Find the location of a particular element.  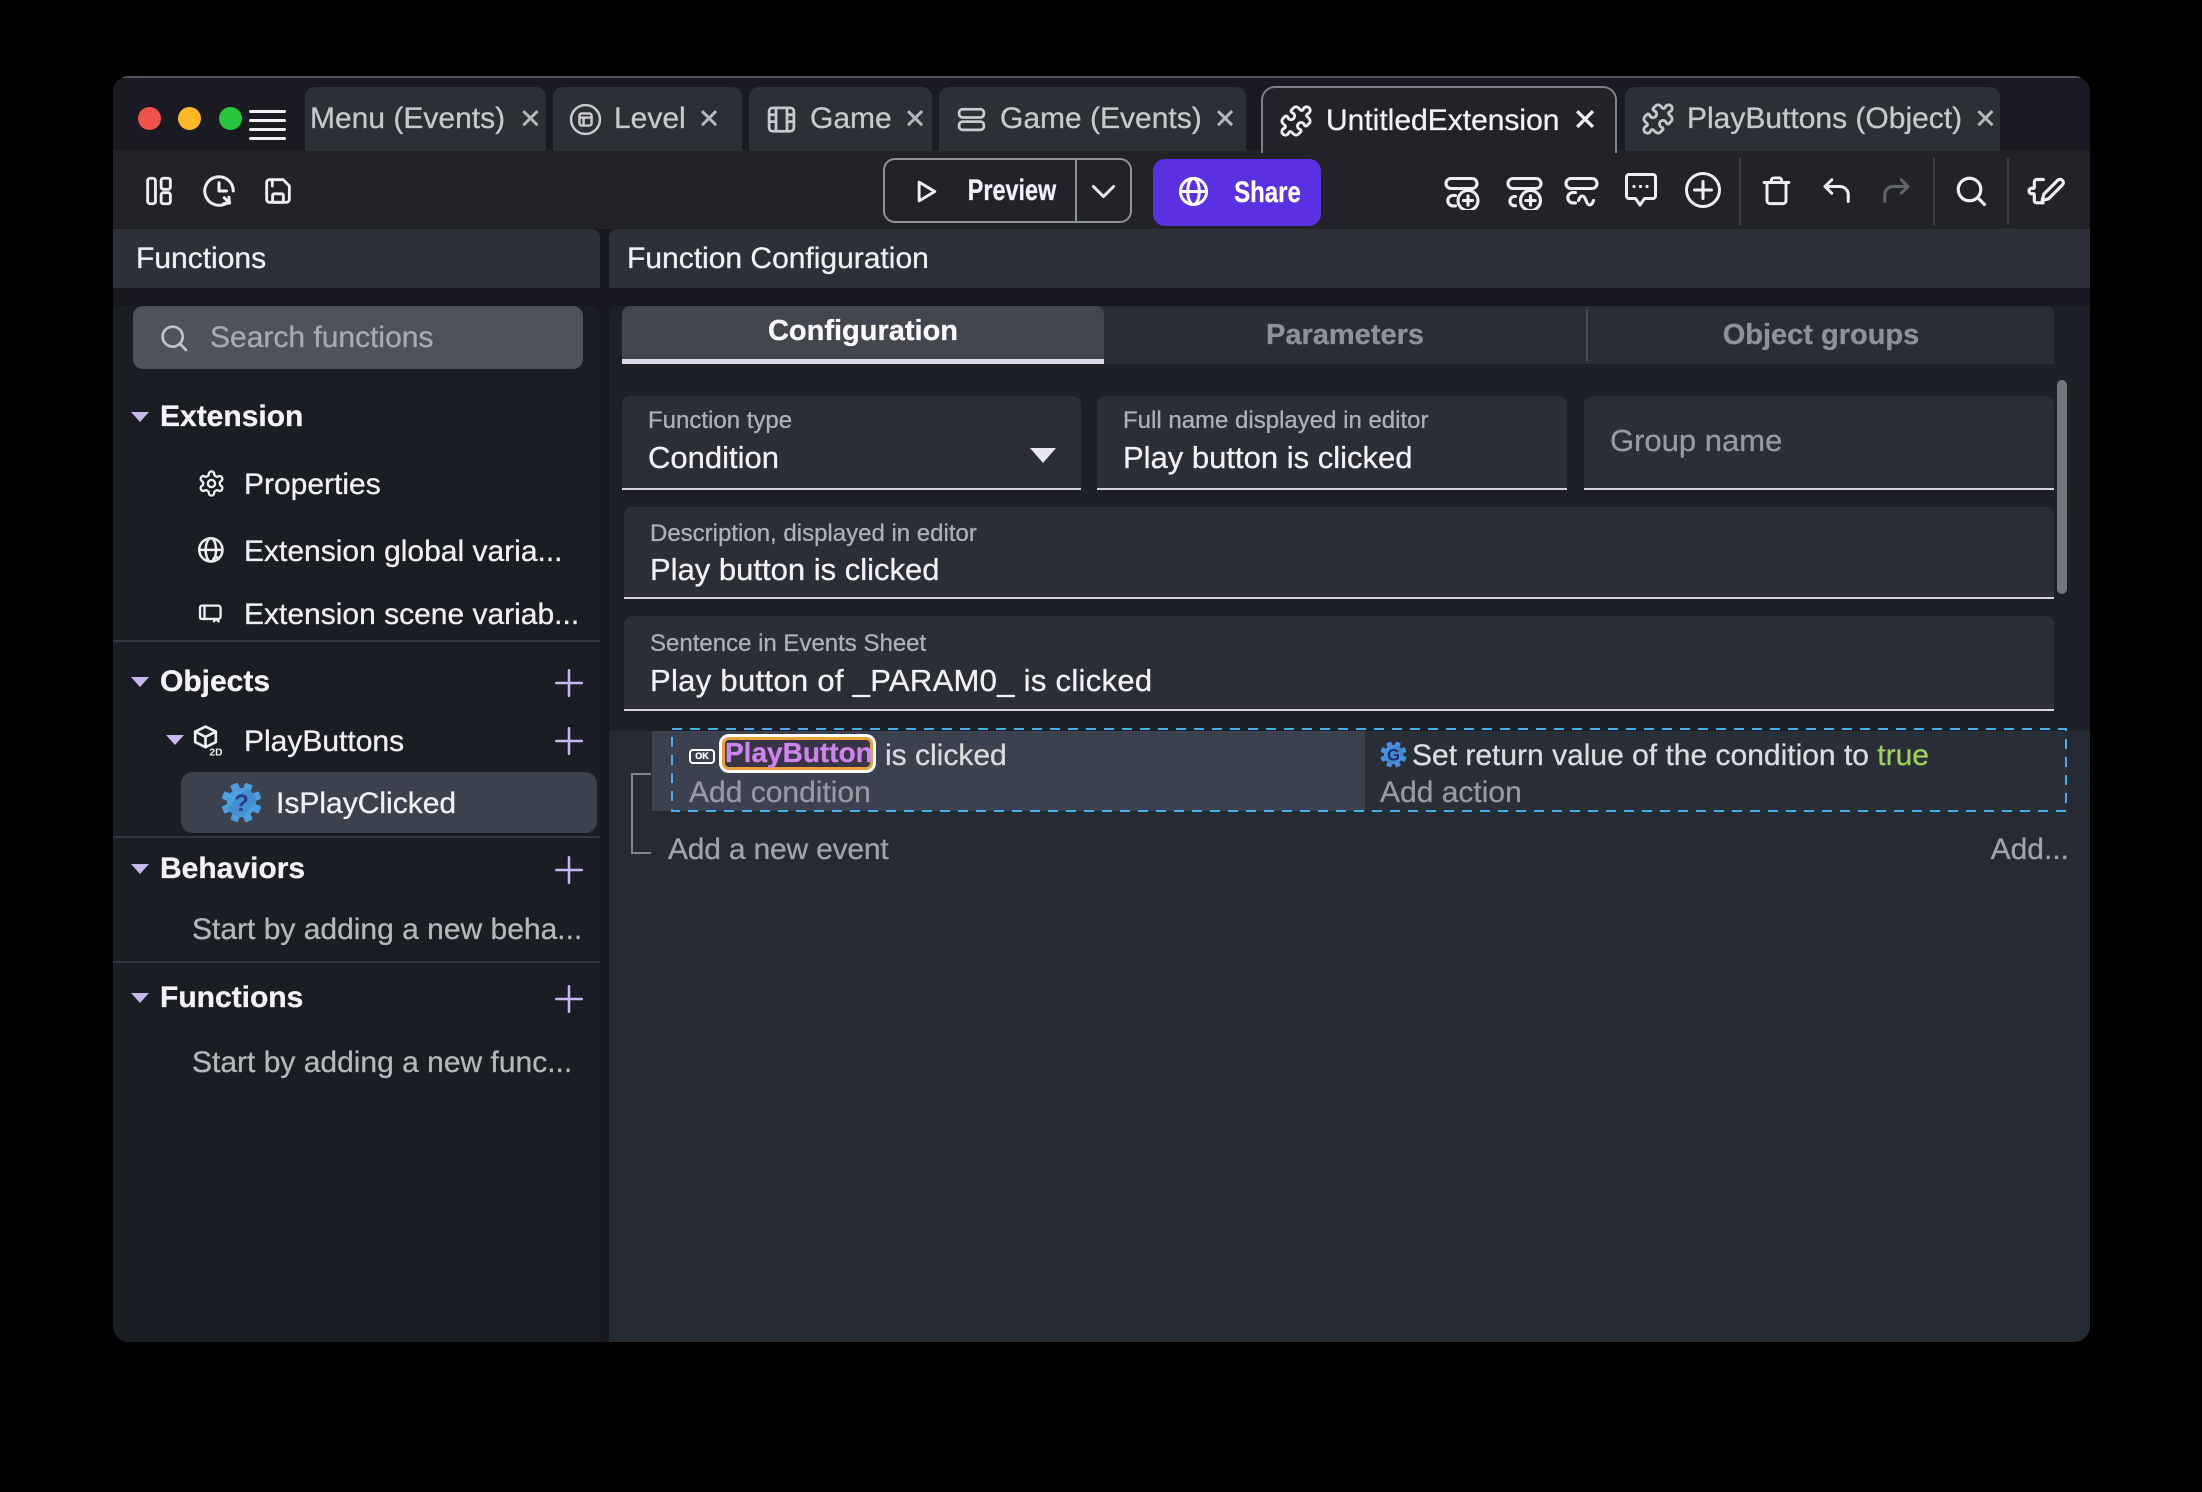

svg-text: 2D is located at coordinates (215, 752).